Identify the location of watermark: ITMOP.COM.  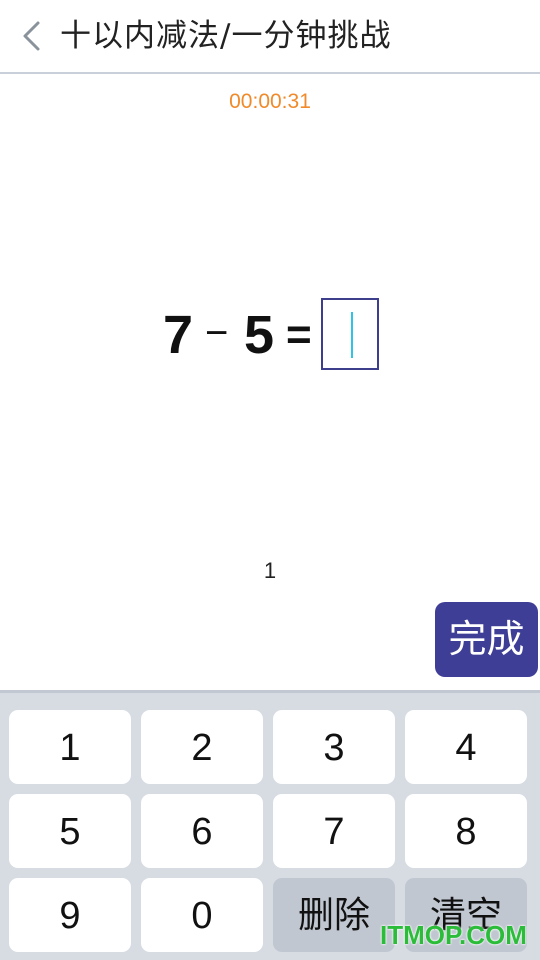
(453, 935).